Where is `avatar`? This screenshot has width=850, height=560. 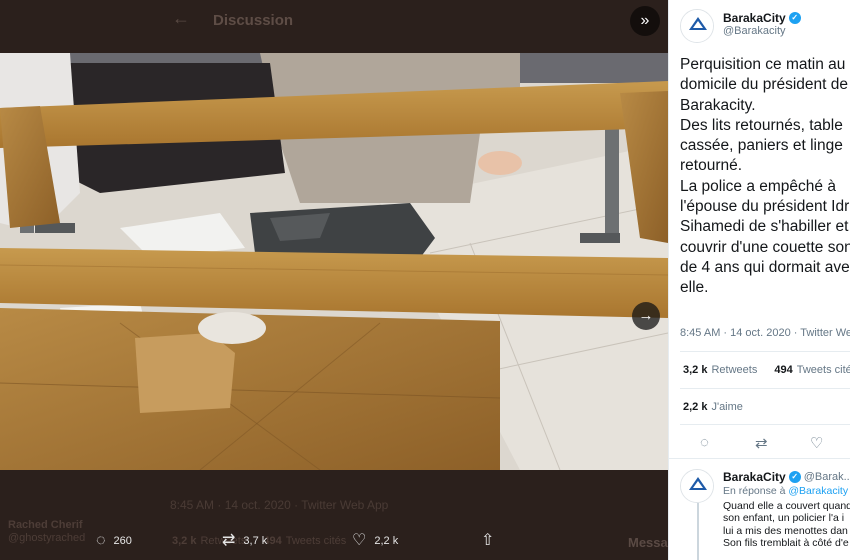 avatar is located at coordinates (697, 26).